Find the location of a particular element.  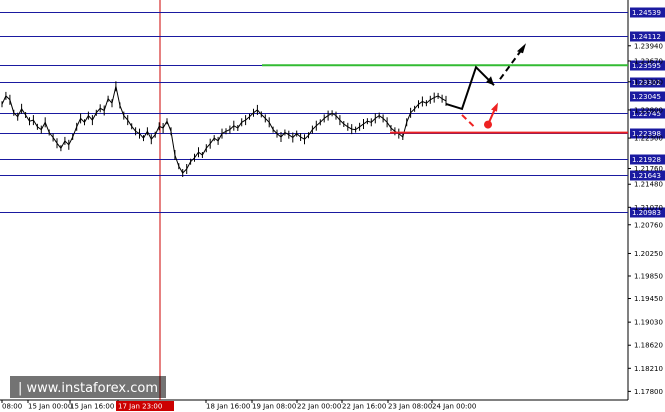

y-tick-label-5: 1.21760 is located at coordinates (648, 169).